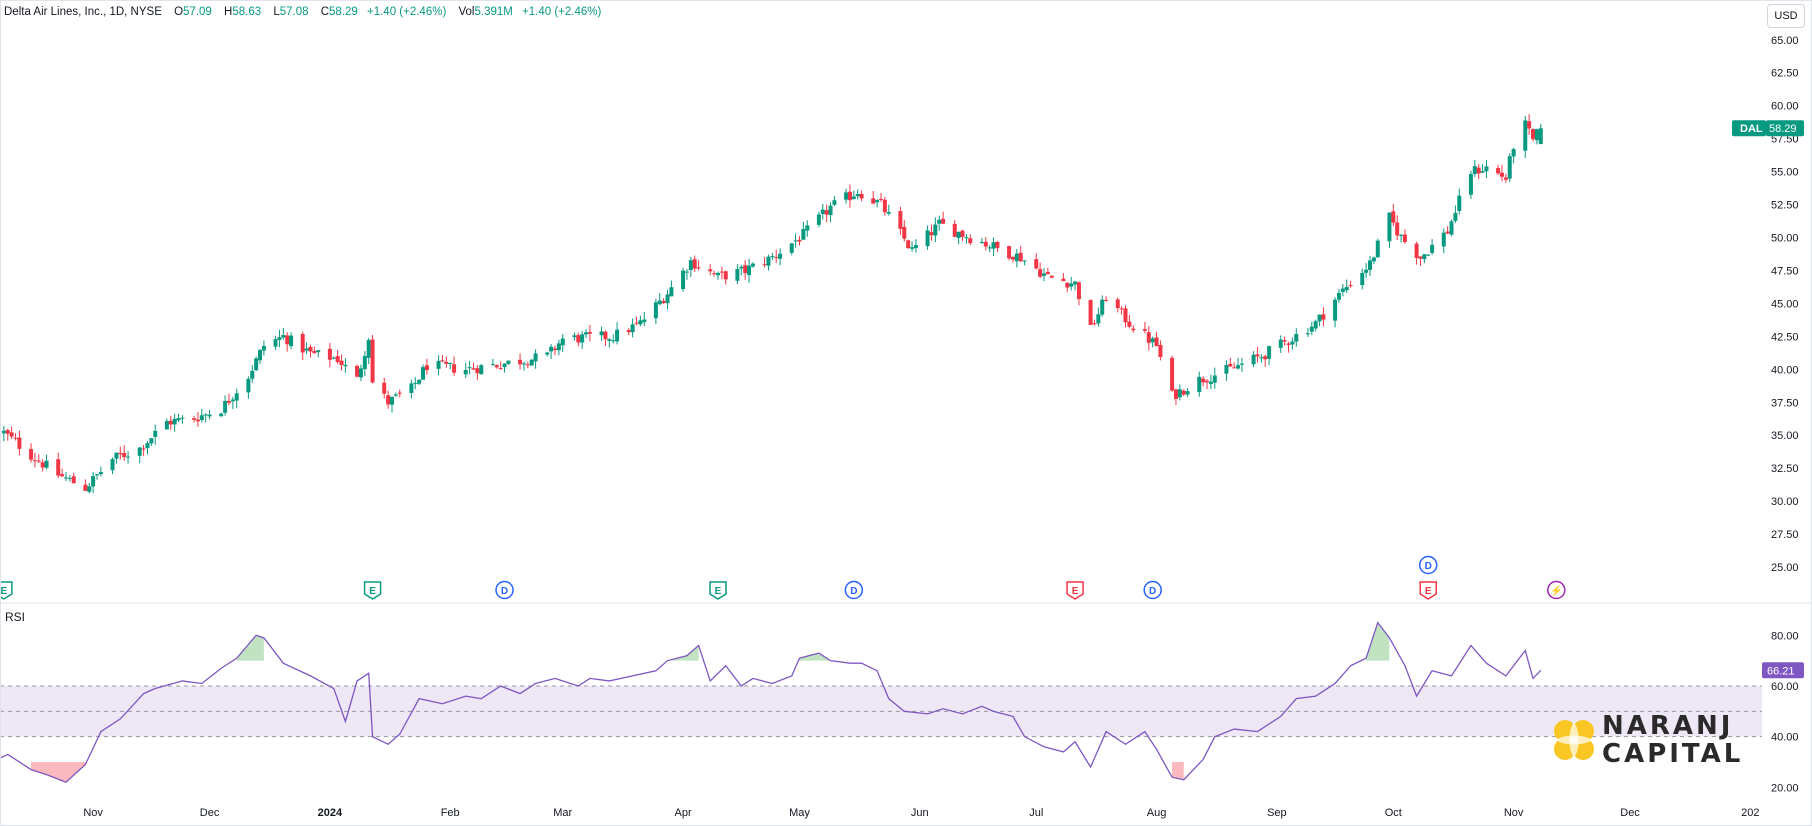 This screenshot has width=1812, height=826. I want to click on volume-change: +1.40 (+2.46%), so click(562, 12).